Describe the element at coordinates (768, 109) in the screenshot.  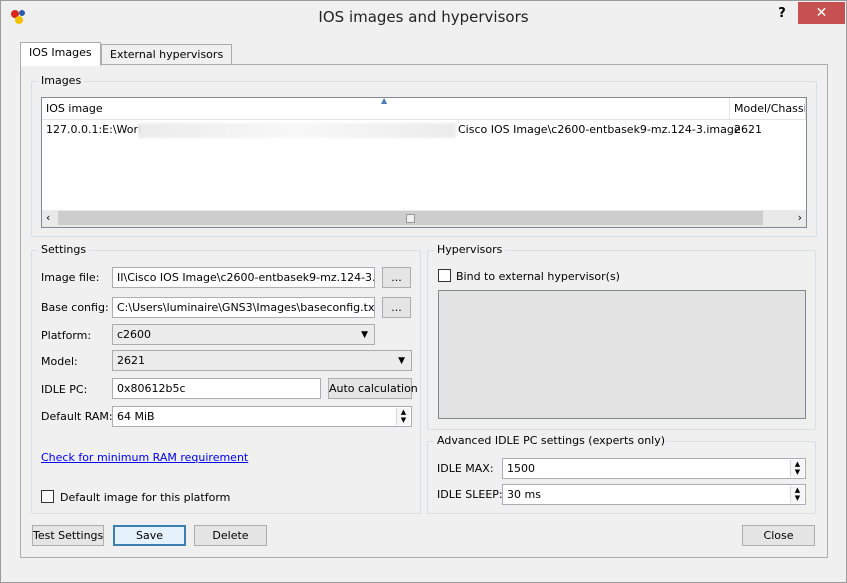
I see `column-header-model: Model/Chassis` at that location.